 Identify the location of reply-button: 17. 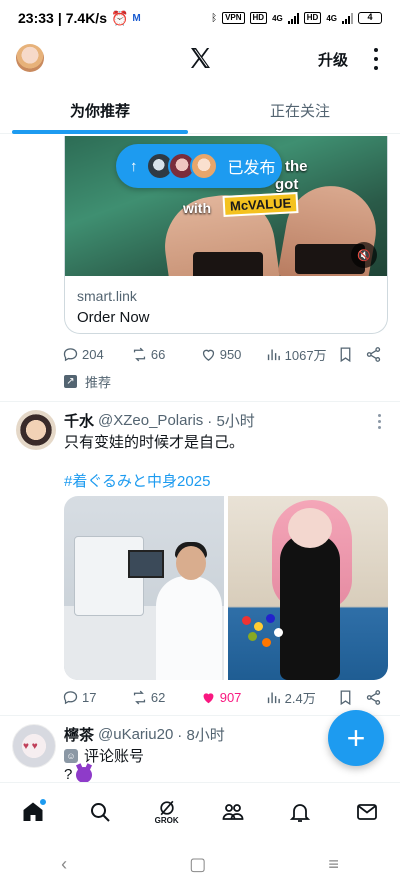
(96, 697).